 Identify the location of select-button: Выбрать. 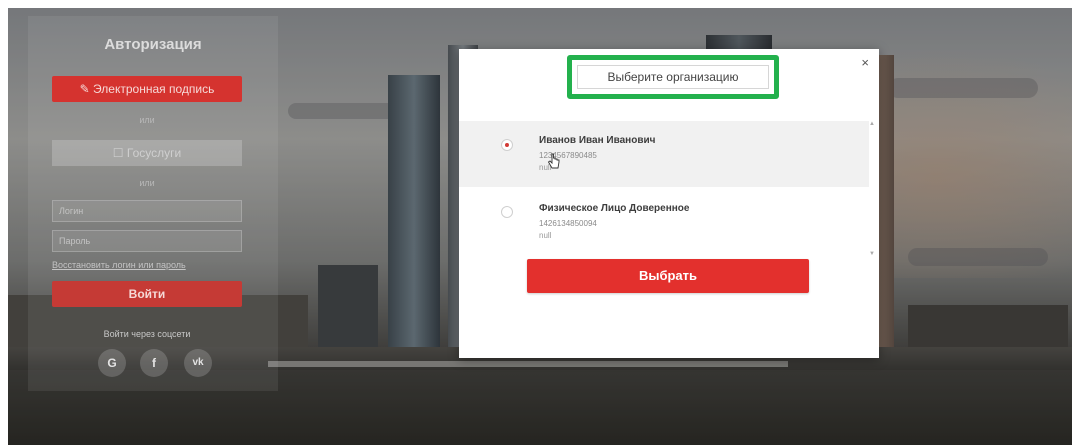
(668, 276).